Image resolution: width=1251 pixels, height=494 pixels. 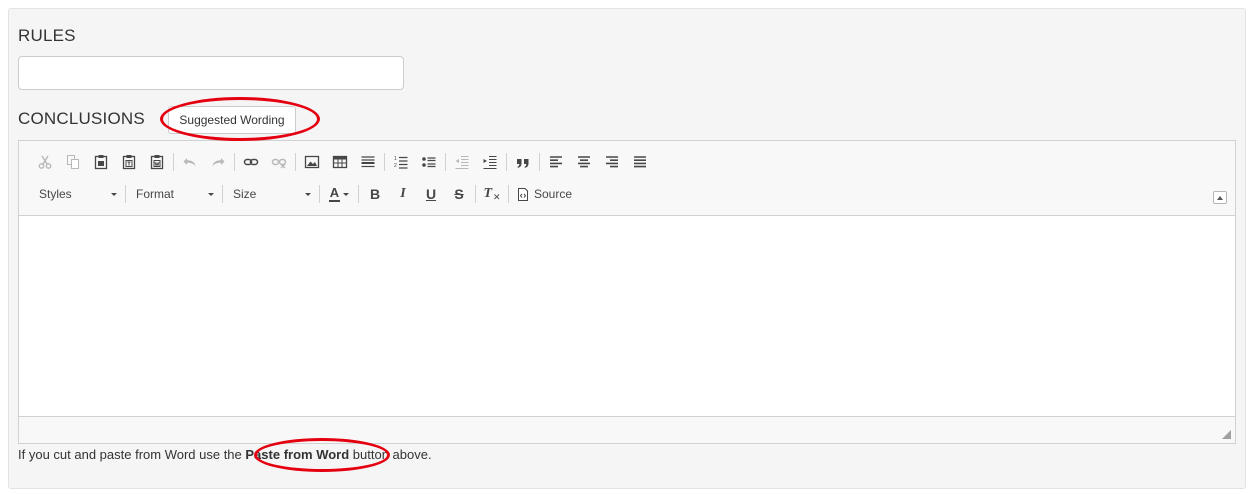 I want to click on resize-grip-icon, so click(x=1226, y=434).